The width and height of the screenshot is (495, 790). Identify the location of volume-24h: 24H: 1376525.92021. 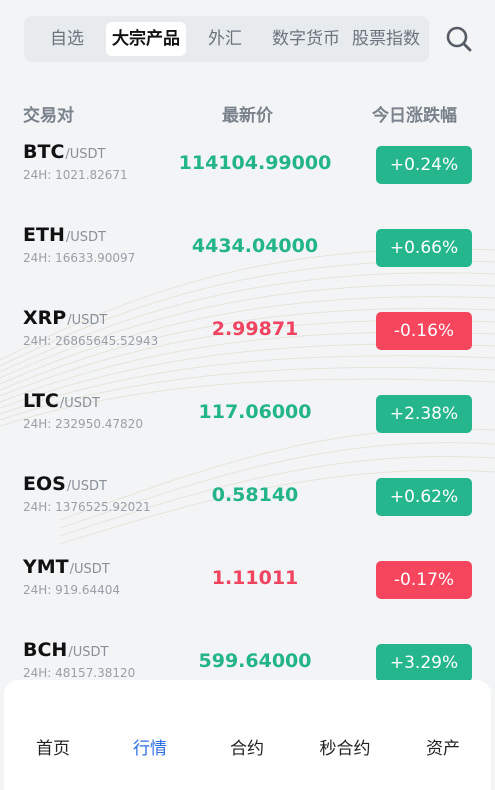
(87, 507).